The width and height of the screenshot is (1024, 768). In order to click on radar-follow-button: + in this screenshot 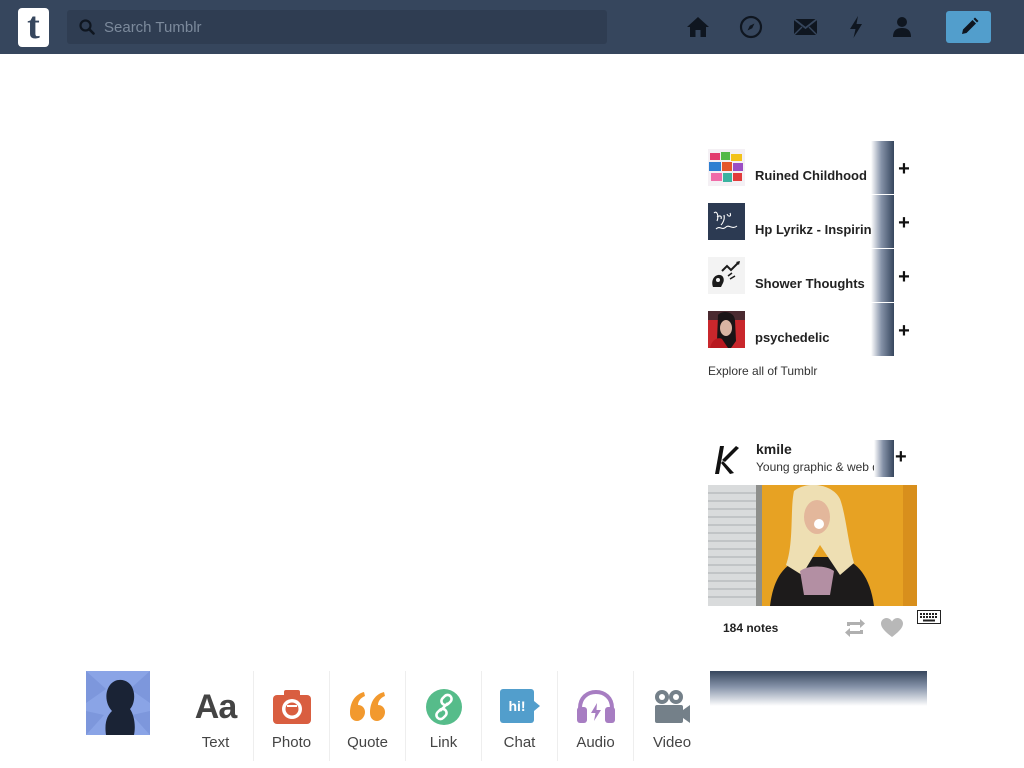, I will do `click(901, 457)`.